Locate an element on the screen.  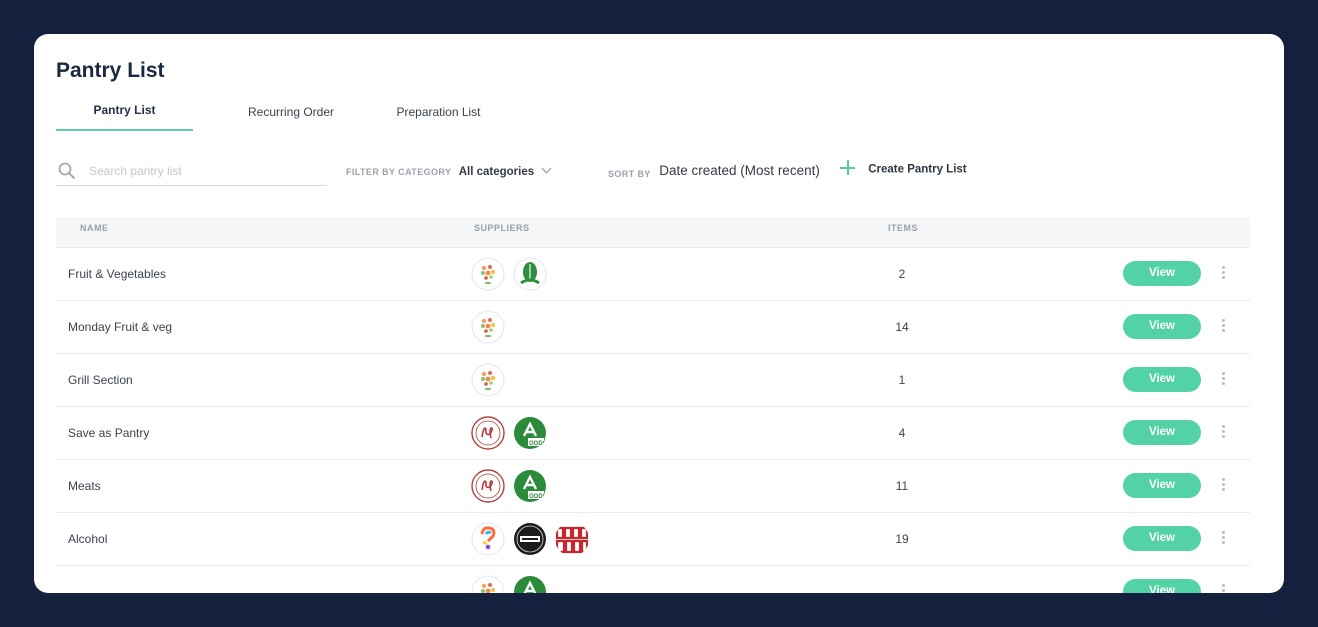
pantry-name: Fruit & Vegetables is located at coordinates (117, 274).